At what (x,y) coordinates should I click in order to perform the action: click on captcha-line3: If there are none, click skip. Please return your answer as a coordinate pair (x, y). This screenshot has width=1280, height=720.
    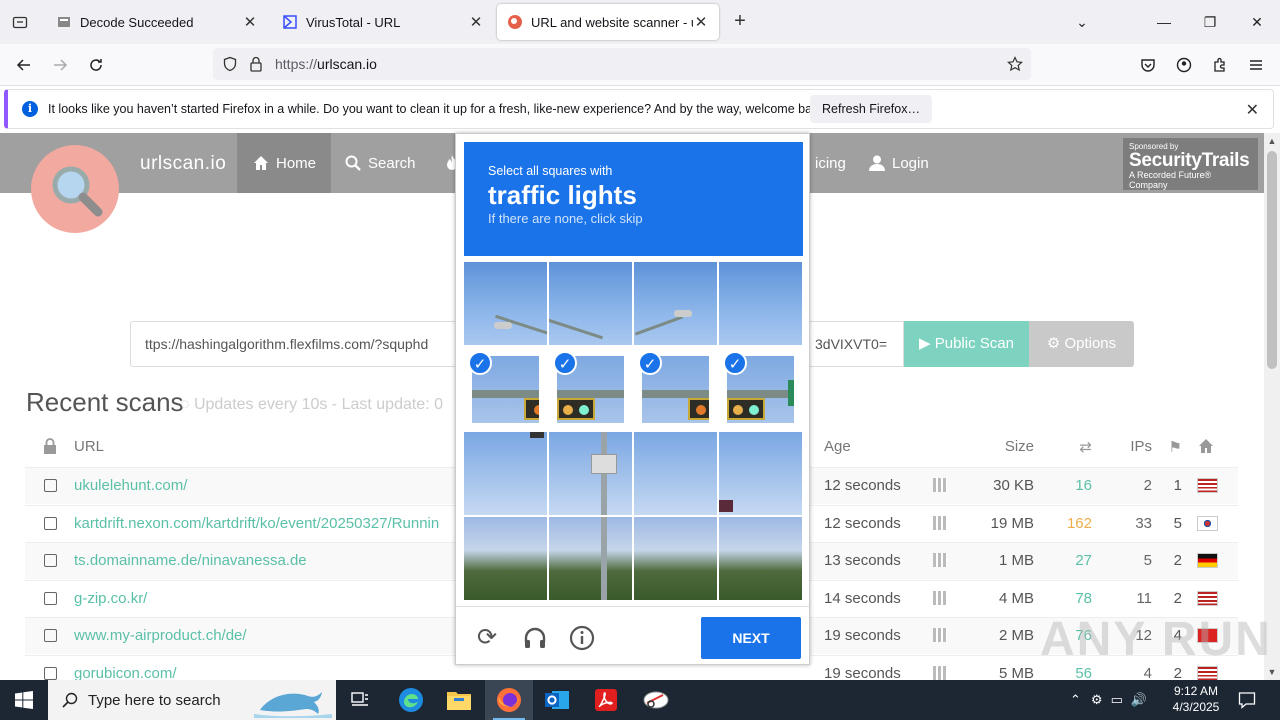
    Looking at the image, I should click on (565, 218).